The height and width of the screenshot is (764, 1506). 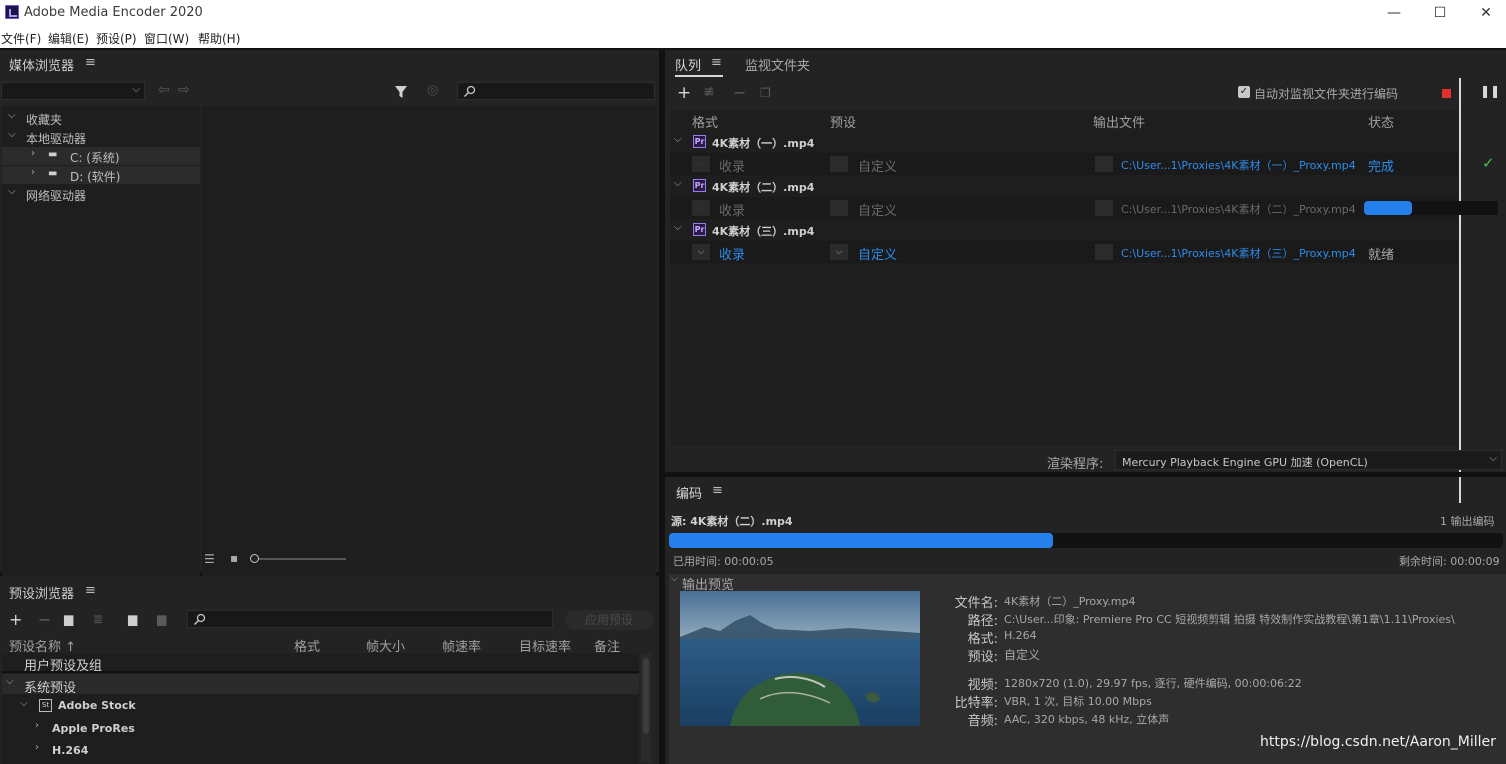 I want to click on minimize-button: —, so click(x=1394, y=13).